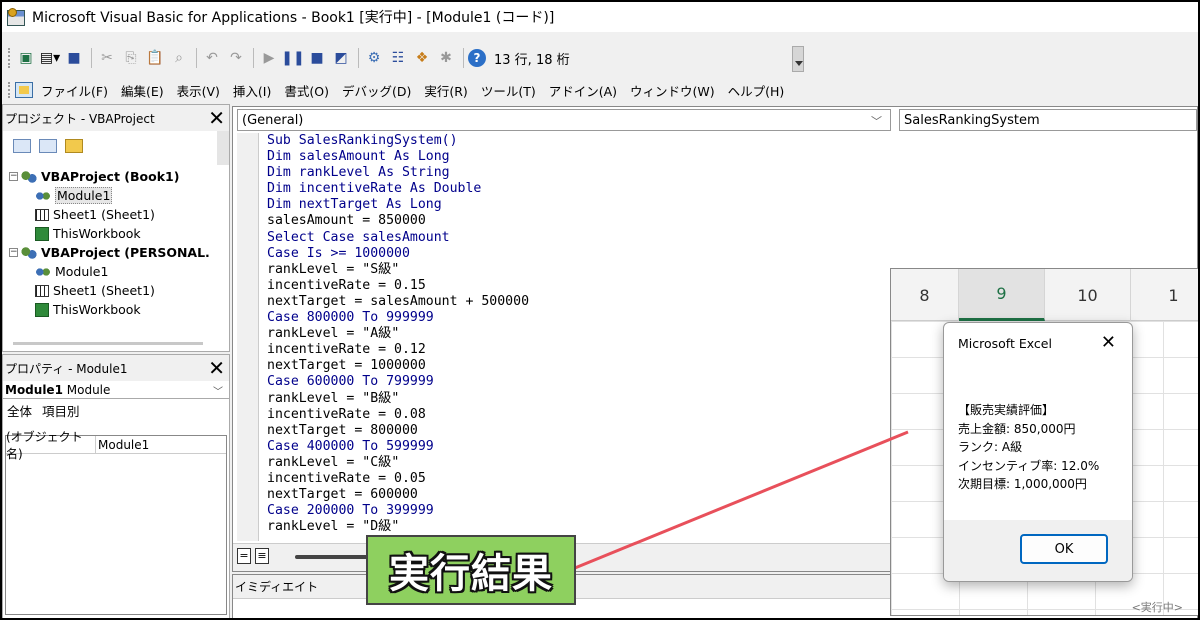 The width and height of the screenshot is (1200, 630). Describe the element at coordinates (116, 390) in the screenshot. I see `object-select: Module1 Module ﹀` at that location.